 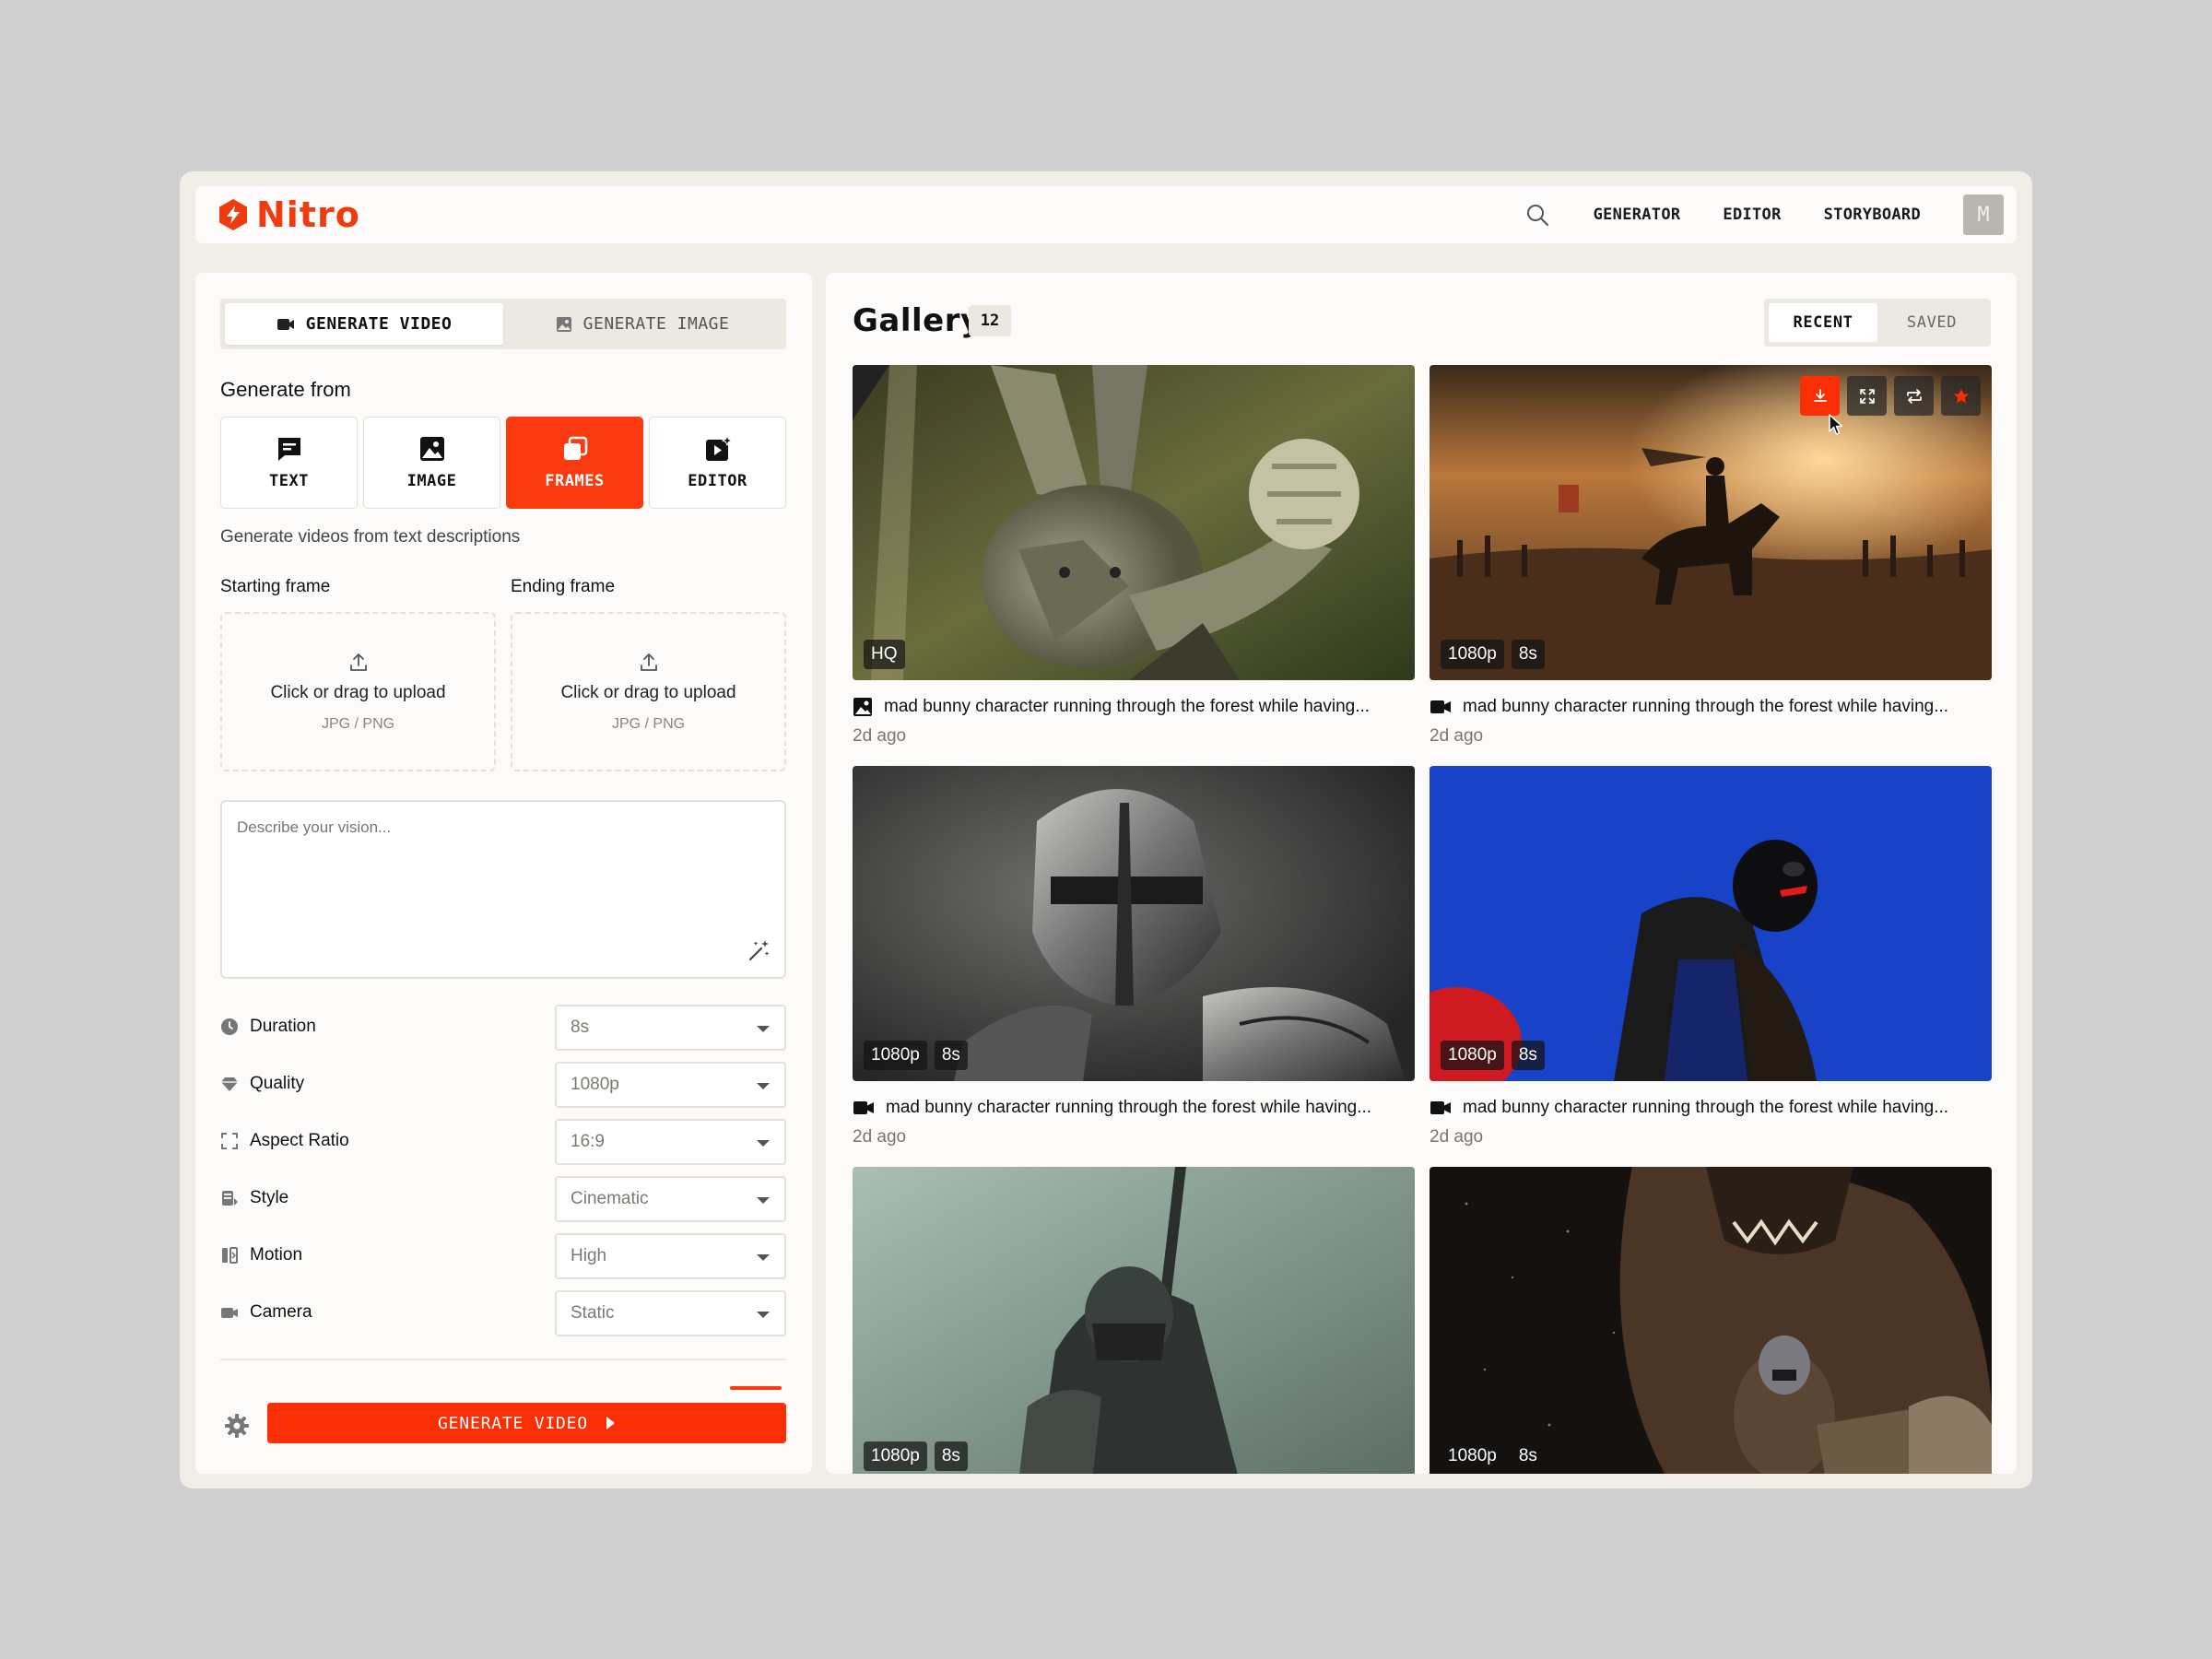 What do you see at coordinates (1836, 424) in the screenshot?
I see `mouse-cursor-icon` at bounding box center [1836, 424].